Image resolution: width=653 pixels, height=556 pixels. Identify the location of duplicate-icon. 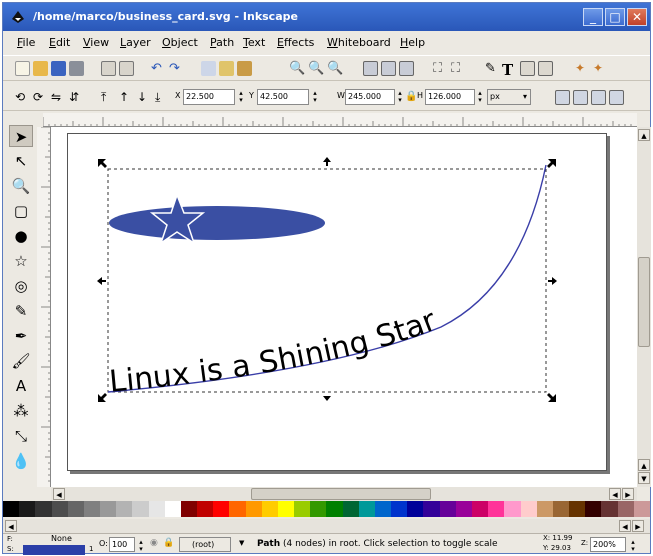
(370, 68).